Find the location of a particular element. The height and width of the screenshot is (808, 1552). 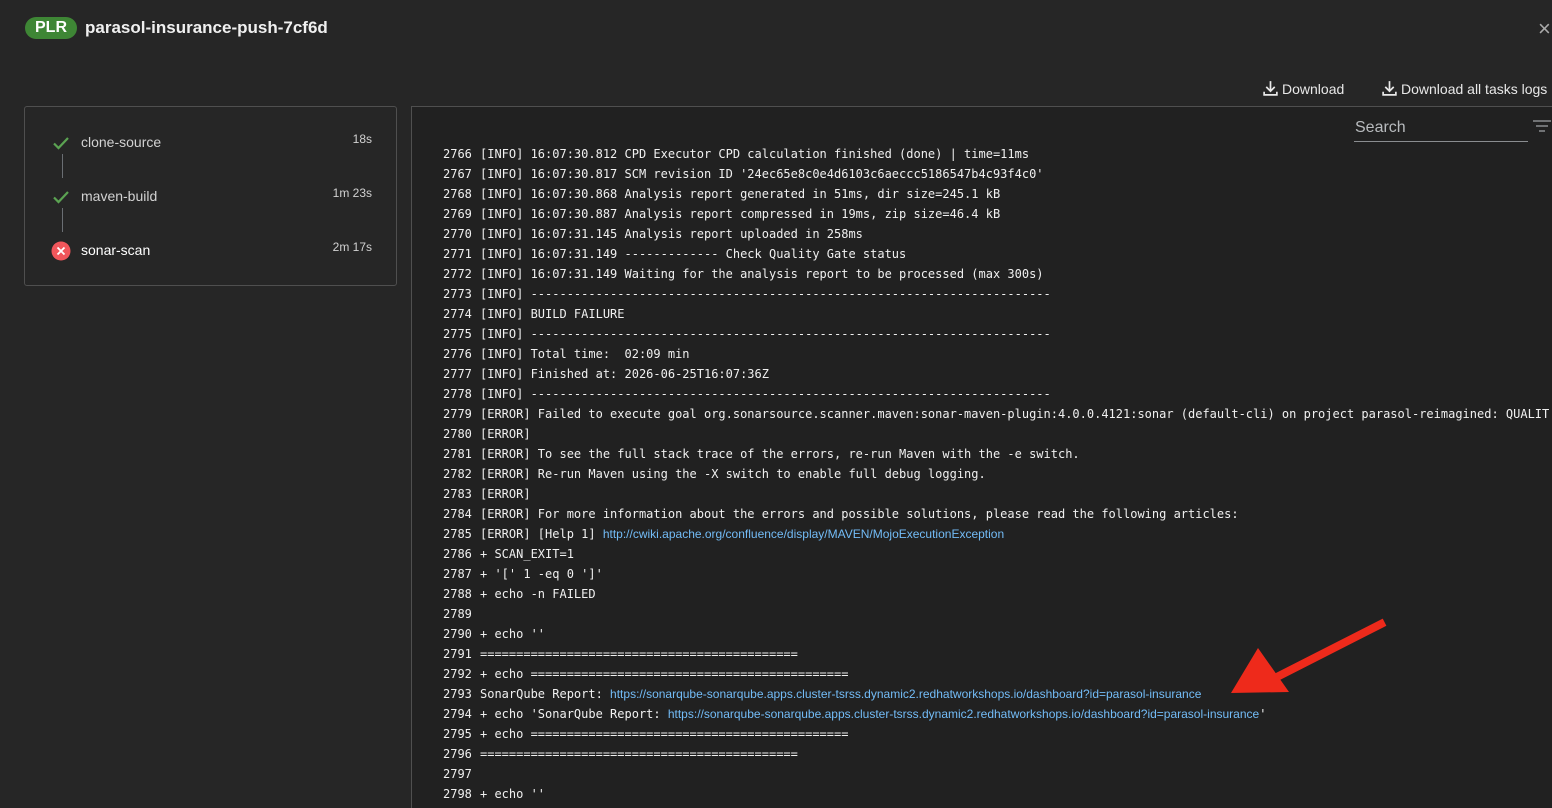

log-line-text: [ERROR] [Help 1] is located at coordinates (541, 534).